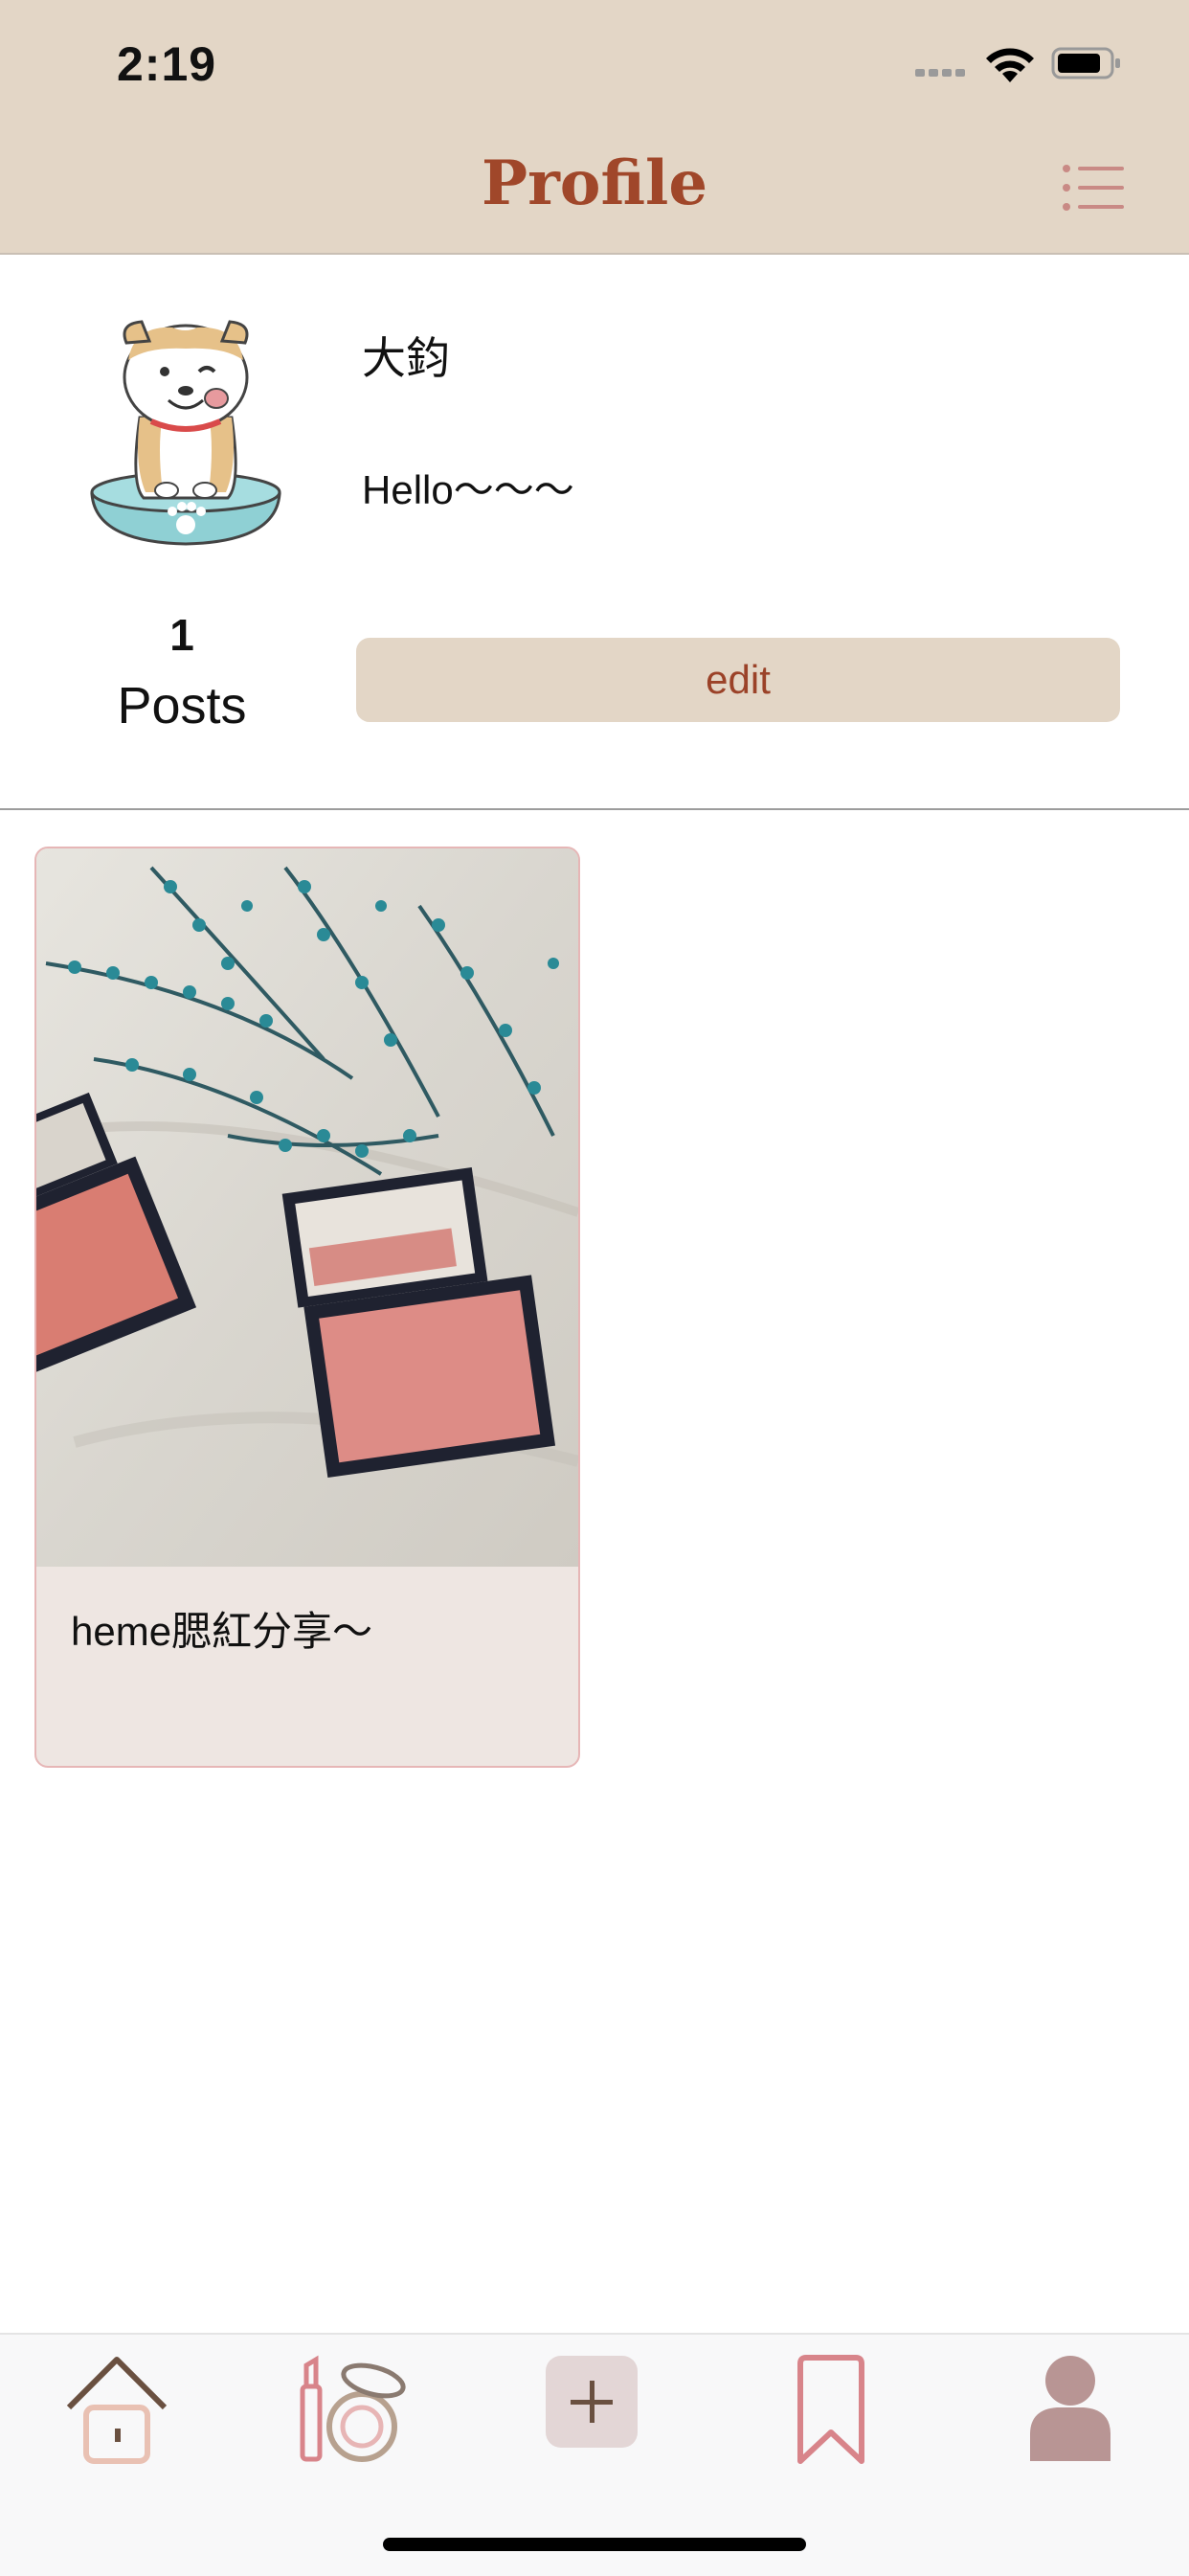  What do you see at coordinates (181, 635) in the screenshot?
I see `post-count: 1` at bounding box center [181, 635].